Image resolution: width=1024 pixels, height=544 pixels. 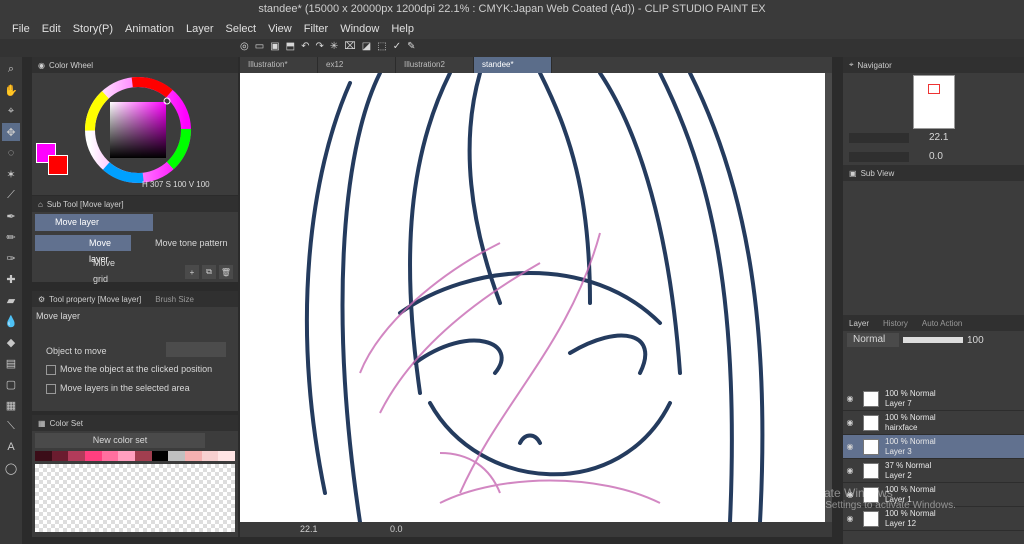 What do you see at coordinates (397, 46) in the screenshot?
I see `check-icon: ✓` at bounding box center [397, 46].